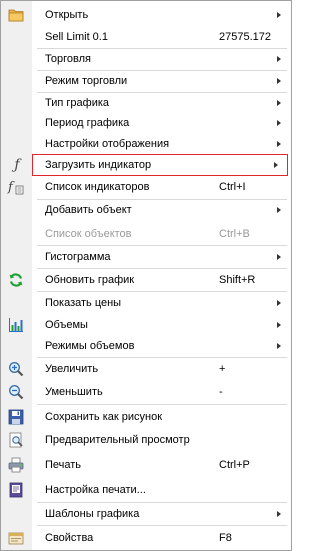 The height and width of the screenshot is (551, 320). Describe the element at coordinates (86, 81) in the screenshot. I see `menu-item-label: Режим торговли` at that location.